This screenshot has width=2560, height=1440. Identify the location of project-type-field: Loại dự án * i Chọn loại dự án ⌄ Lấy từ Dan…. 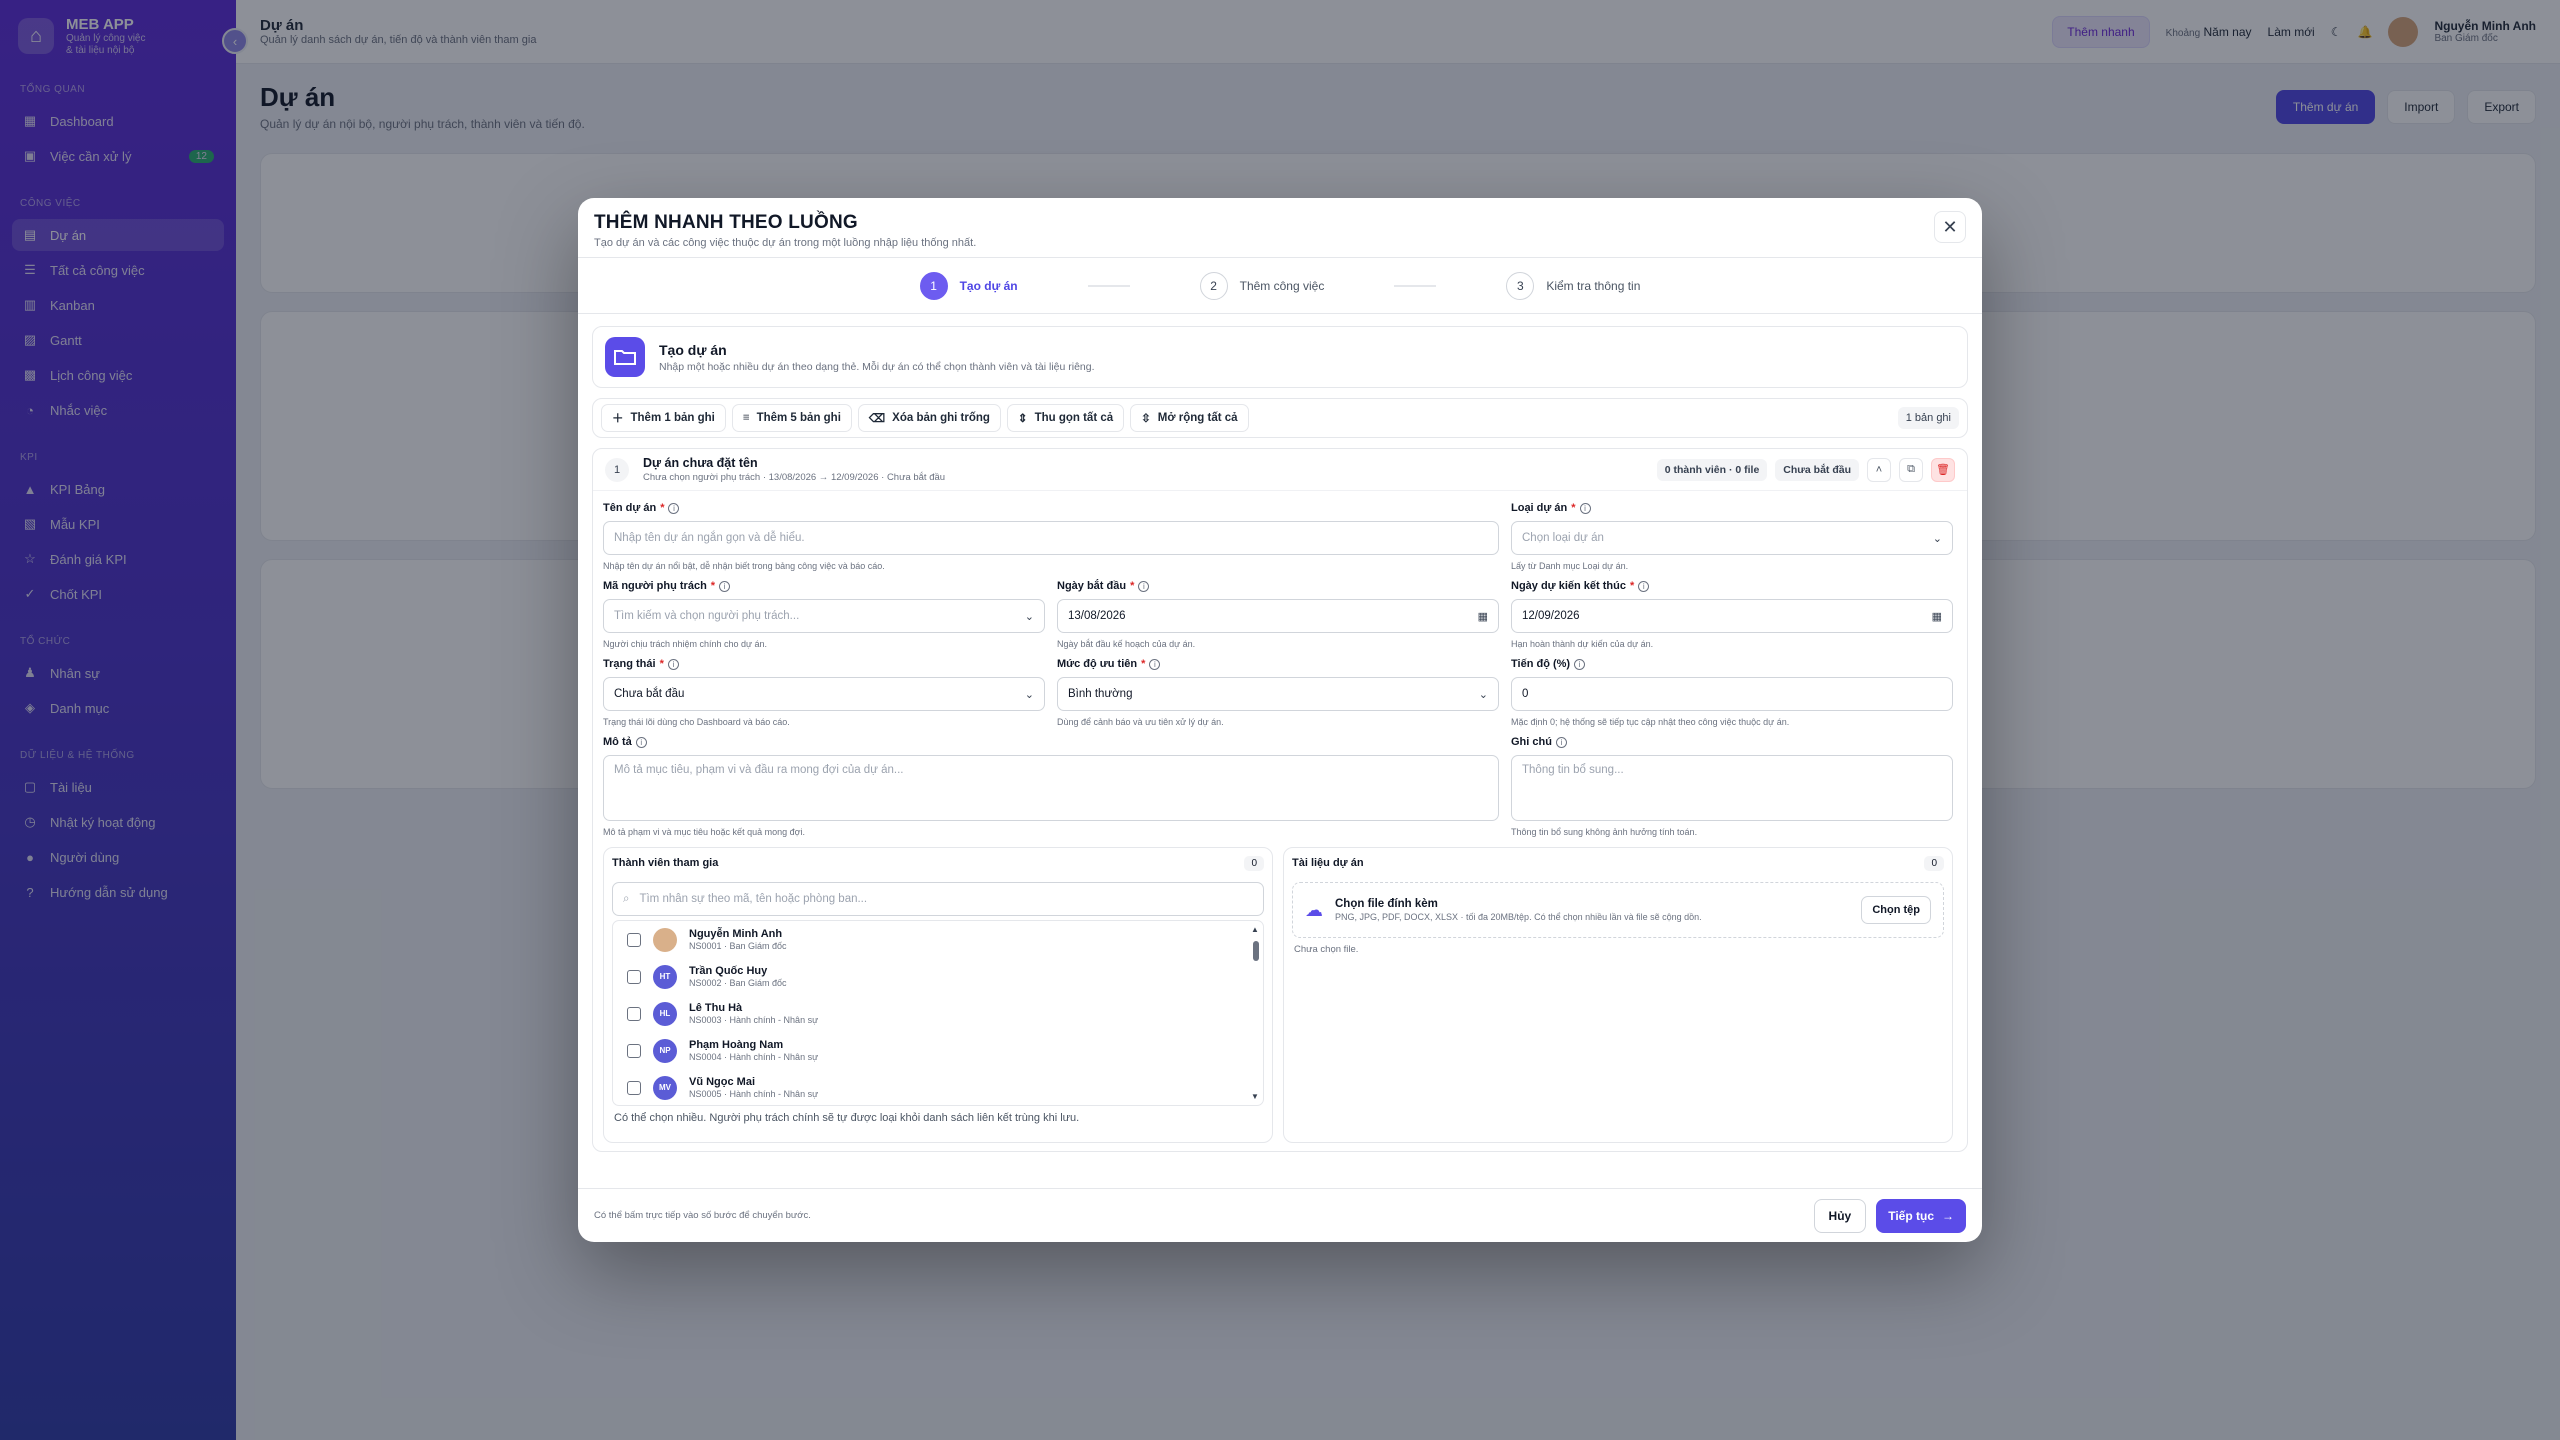
(1732, 536).